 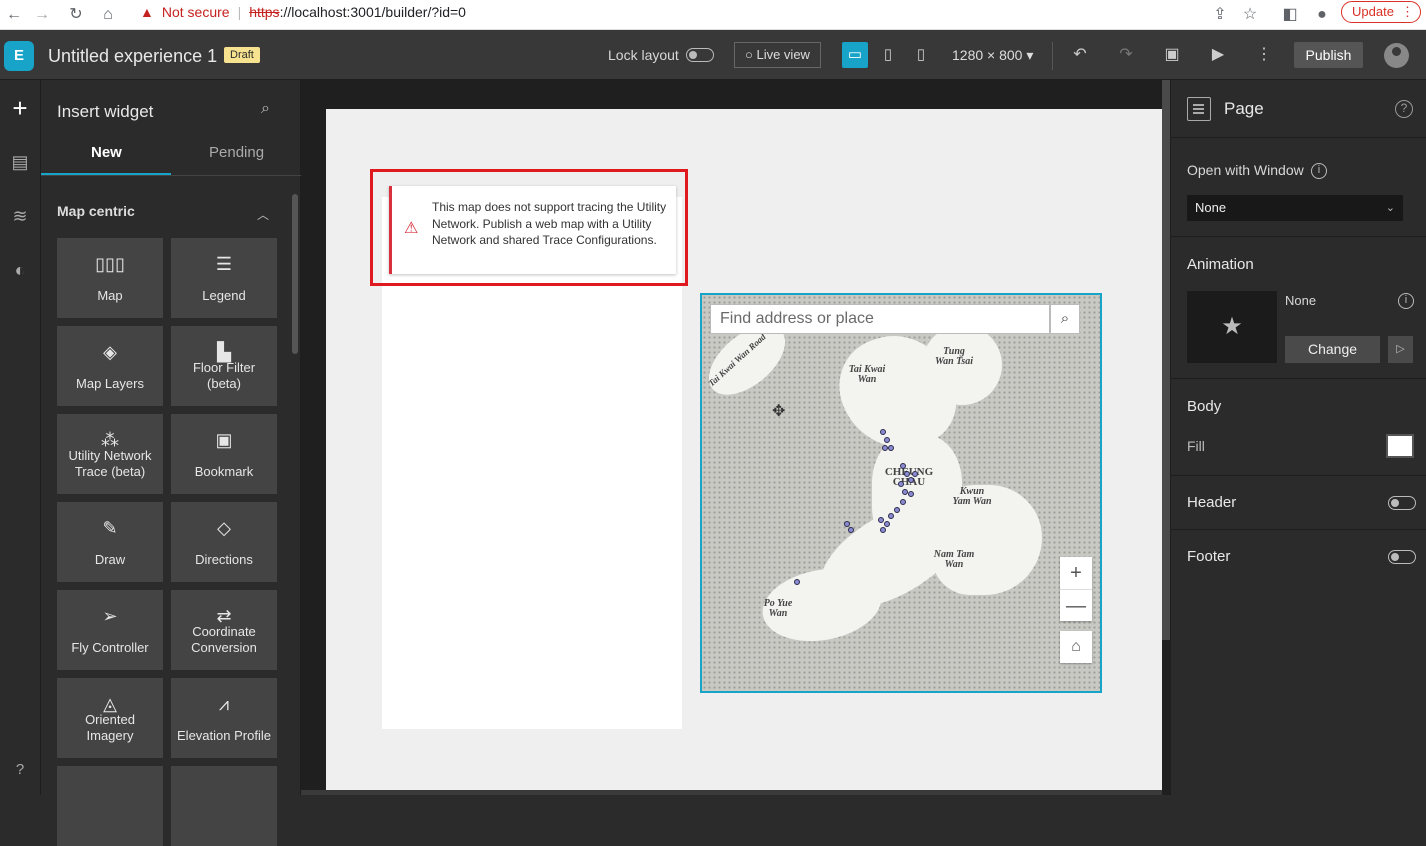 I want to click on share-icon: ⇪, so click(x=1220, y=15).